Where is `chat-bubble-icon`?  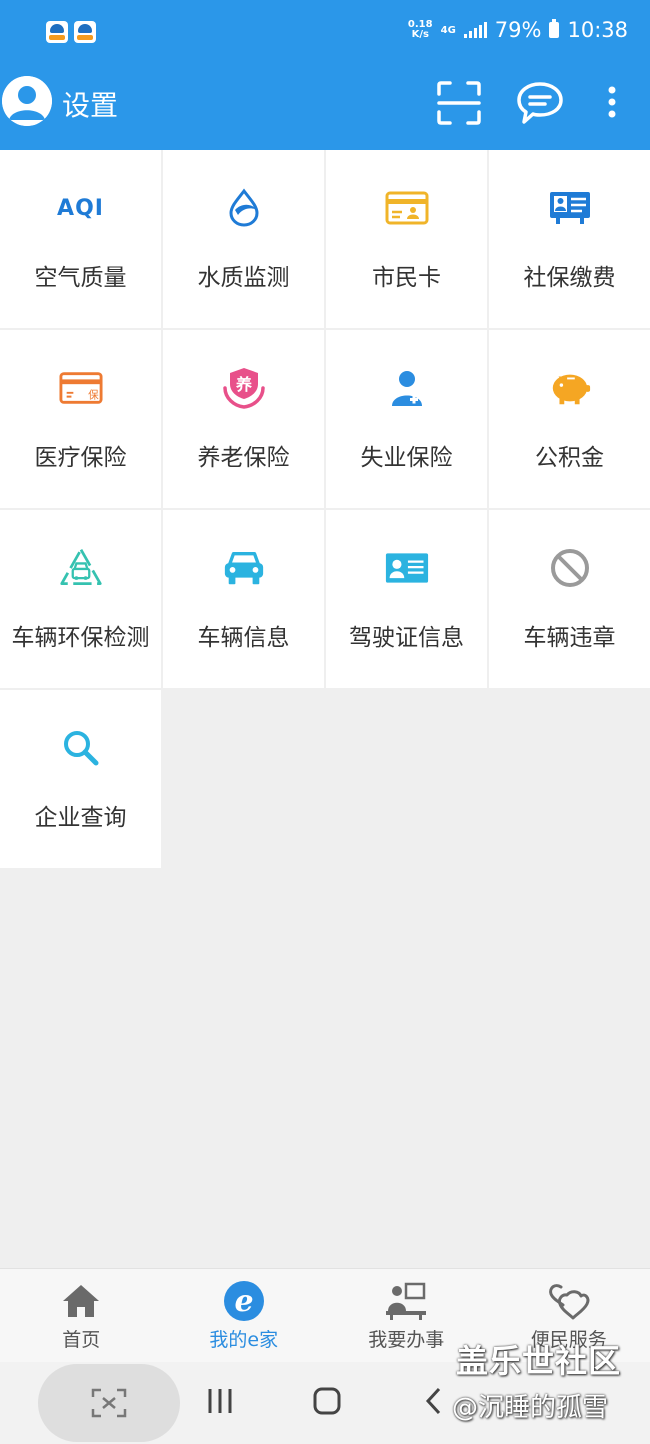 chat-bubble-icon is located at coordinates (540, 103).